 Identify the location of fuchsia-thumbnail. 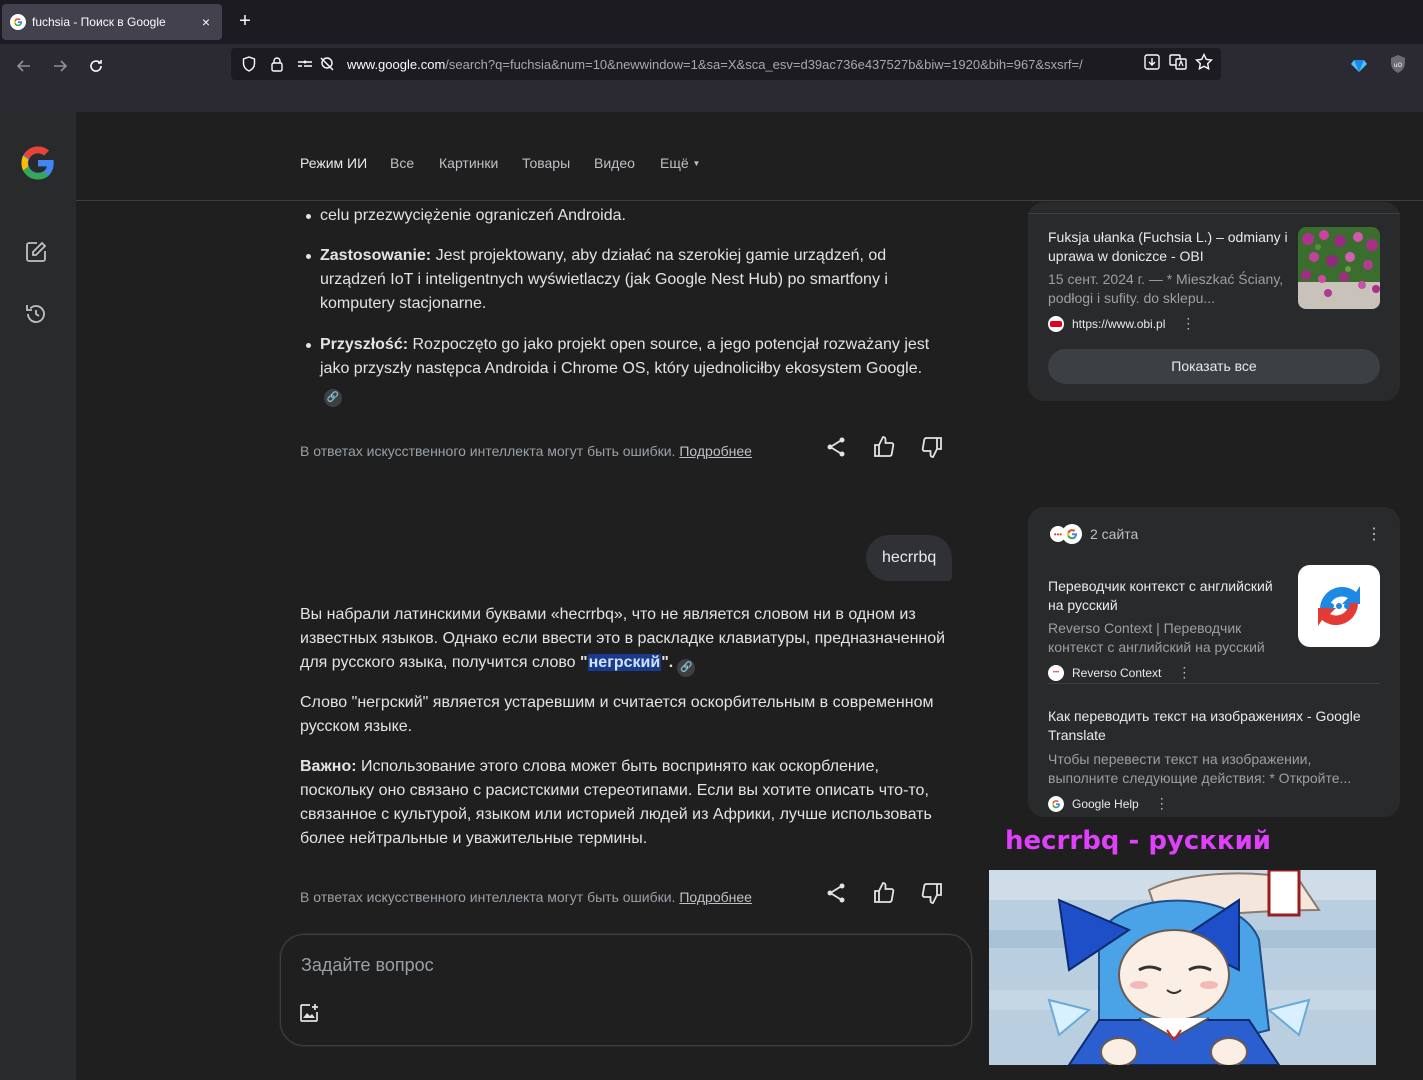
(1339, 268).